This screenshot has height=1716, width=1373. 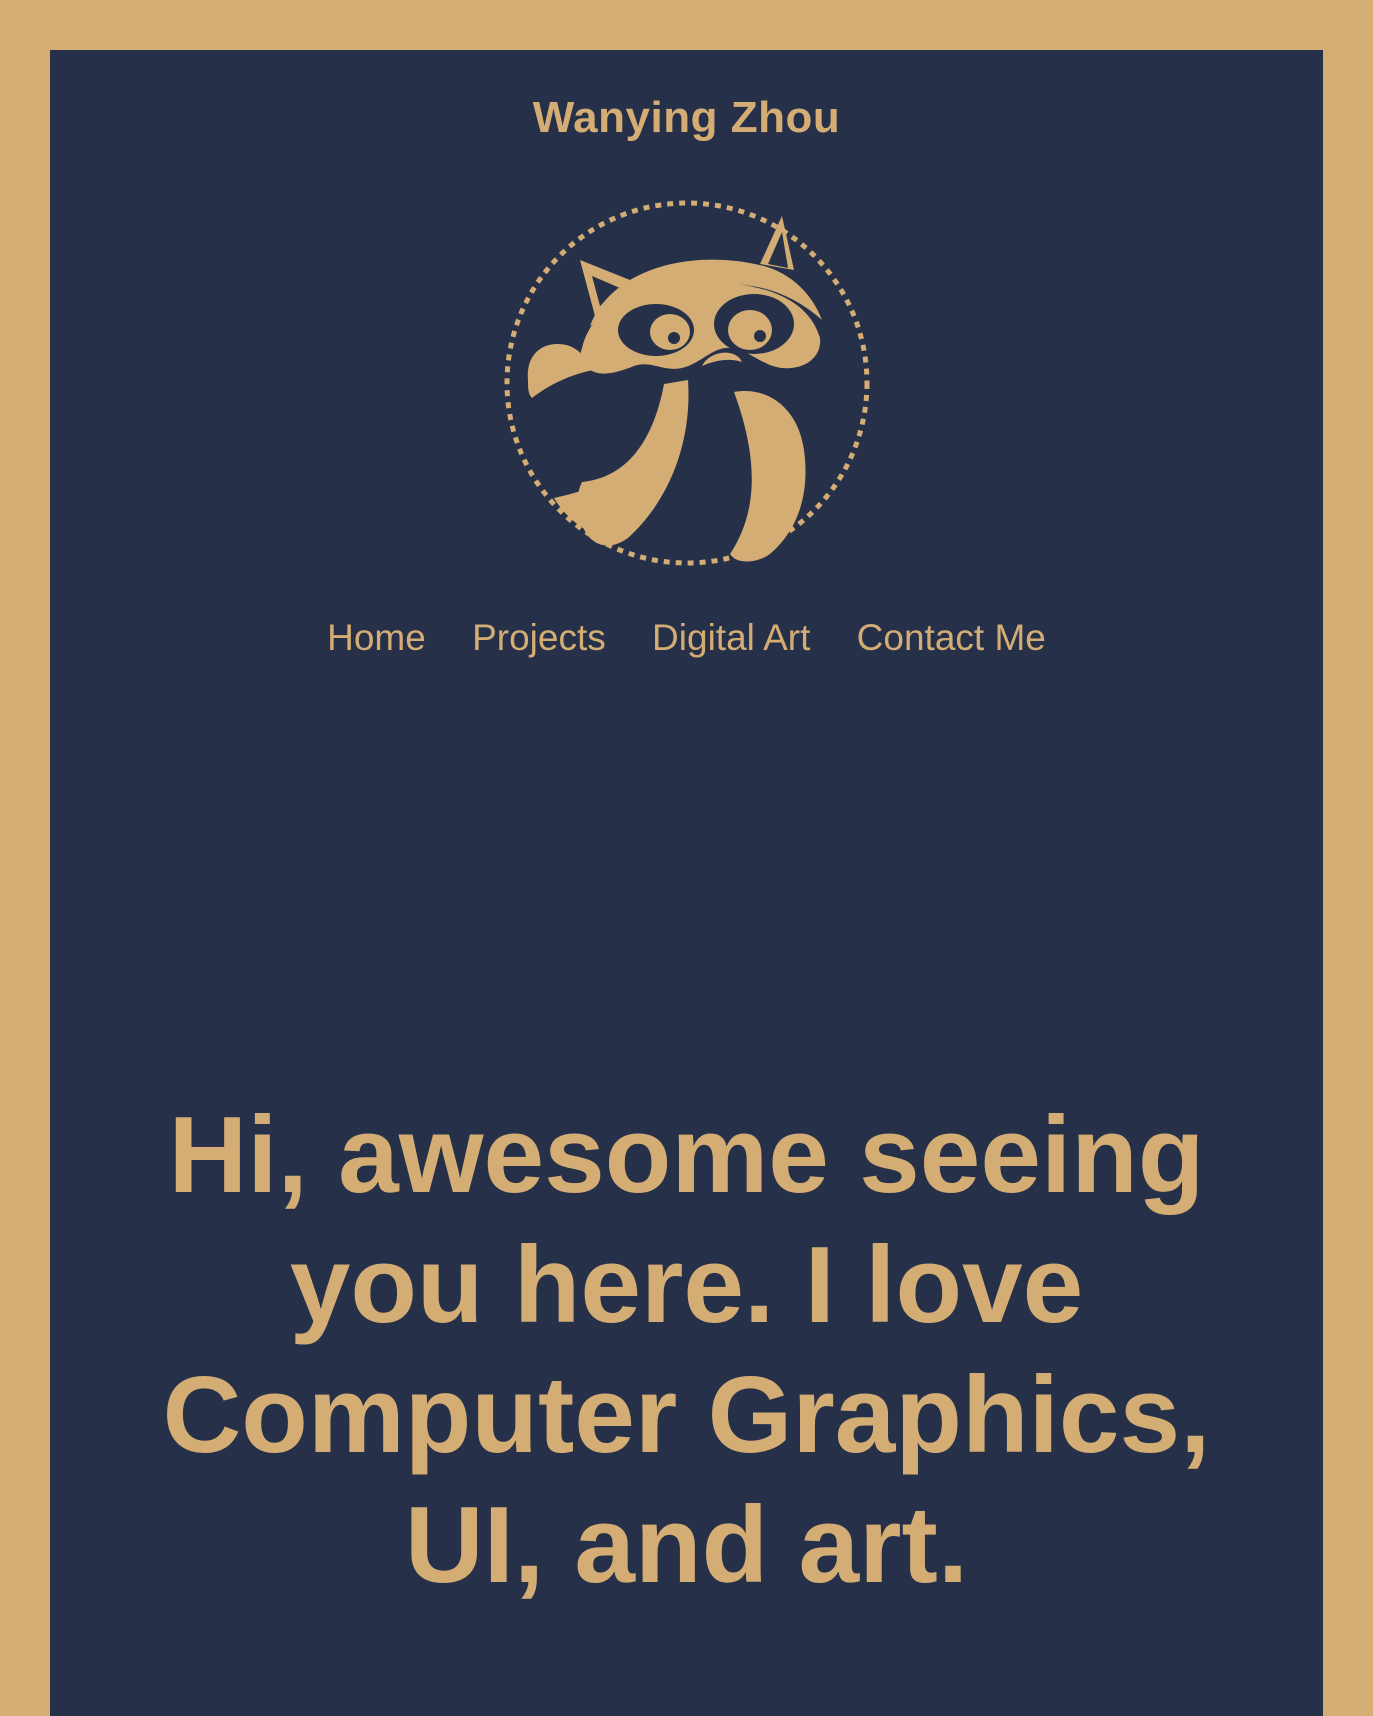 What do you see at coordinates (539, 637) in the screenshot?
I see `nav-projects: Projects` at bounding box center [539, 637].